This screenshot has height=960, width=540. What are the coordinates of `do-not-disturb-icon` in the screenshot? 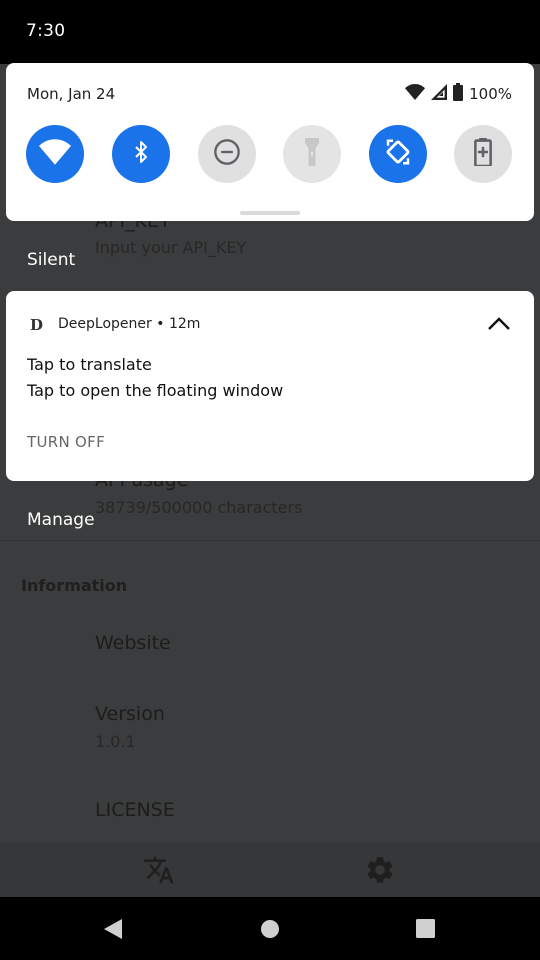 It's located at (227, 154).